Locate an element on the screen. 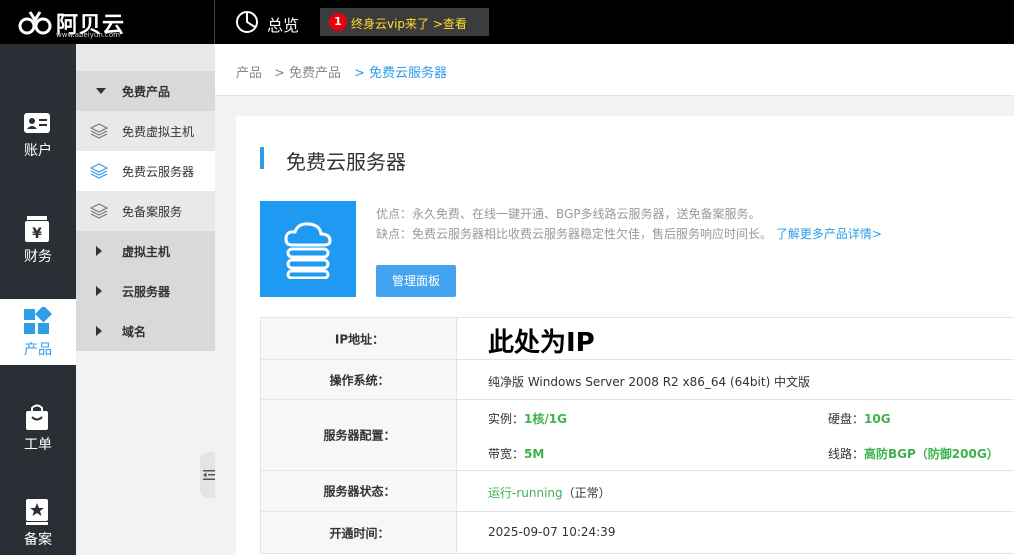  pie-chart-icon is located at coordinates (247, 22).